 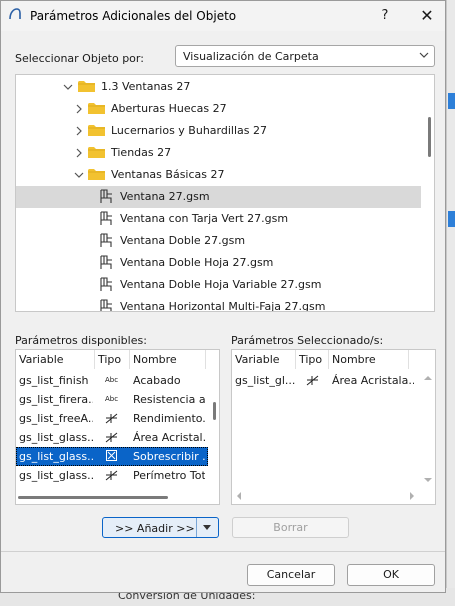 What do you see at coordinates (218, 153) in the screenshot?
I see `tree-item-tiendas: Tiendas 27` at bounding box center [218, 153].